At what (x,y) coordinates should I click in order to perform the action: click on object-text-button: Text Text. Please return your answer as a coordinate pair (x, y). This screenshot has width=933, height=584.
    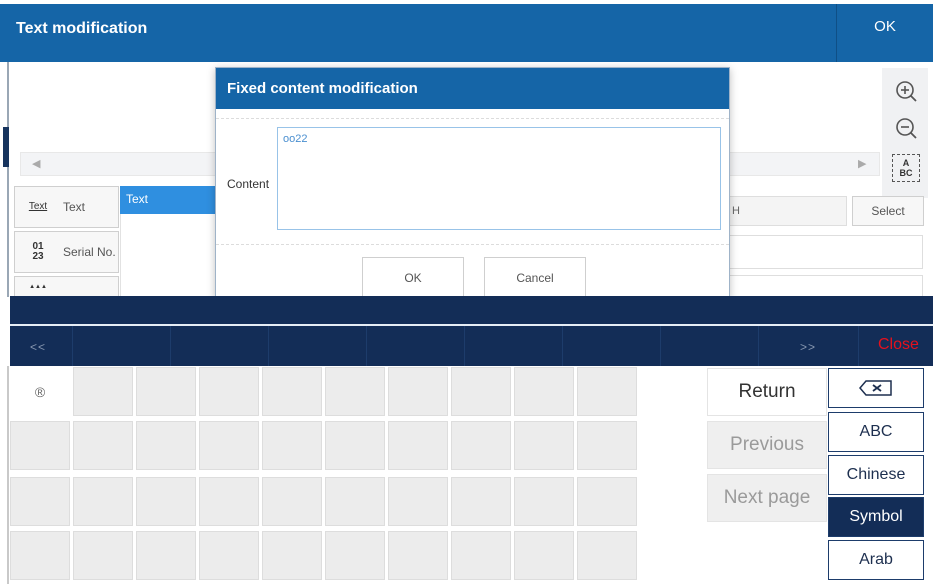
    Looking at the image, I should click on (66, 207).